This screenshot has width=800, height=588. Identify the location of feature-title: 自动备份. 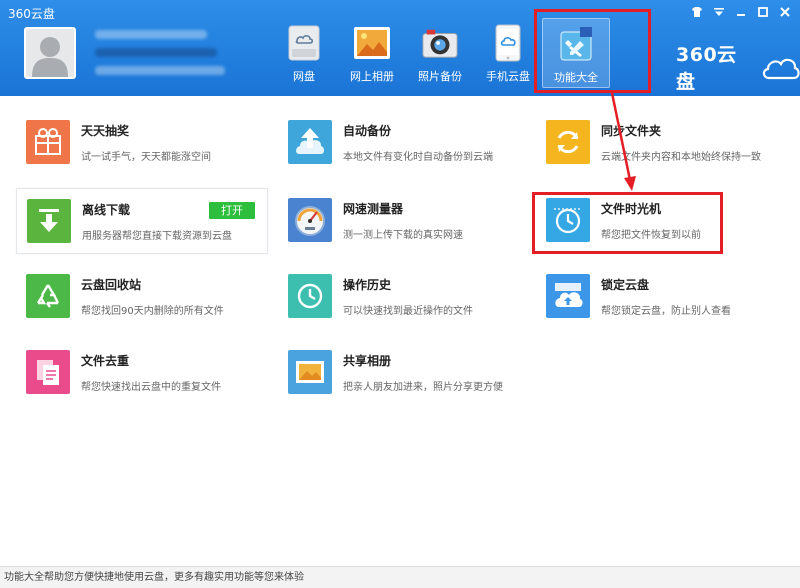
(367, 131).